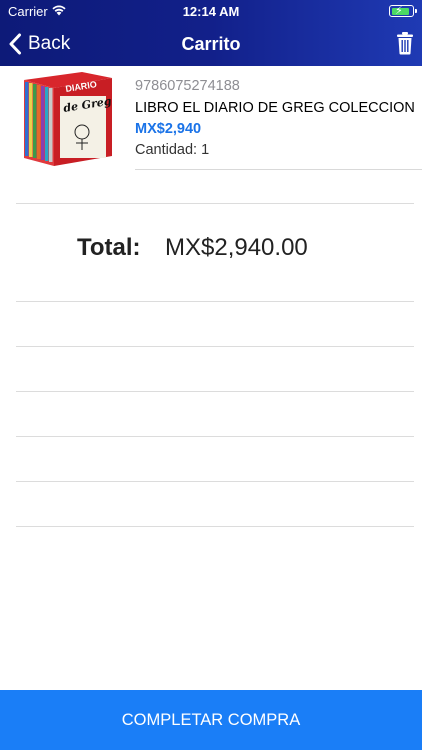 The image size is (422, 750). What do you see at coordinates (405, 43) in the screenshot?
I see `trash-icon` at bounding box center [405, 43].